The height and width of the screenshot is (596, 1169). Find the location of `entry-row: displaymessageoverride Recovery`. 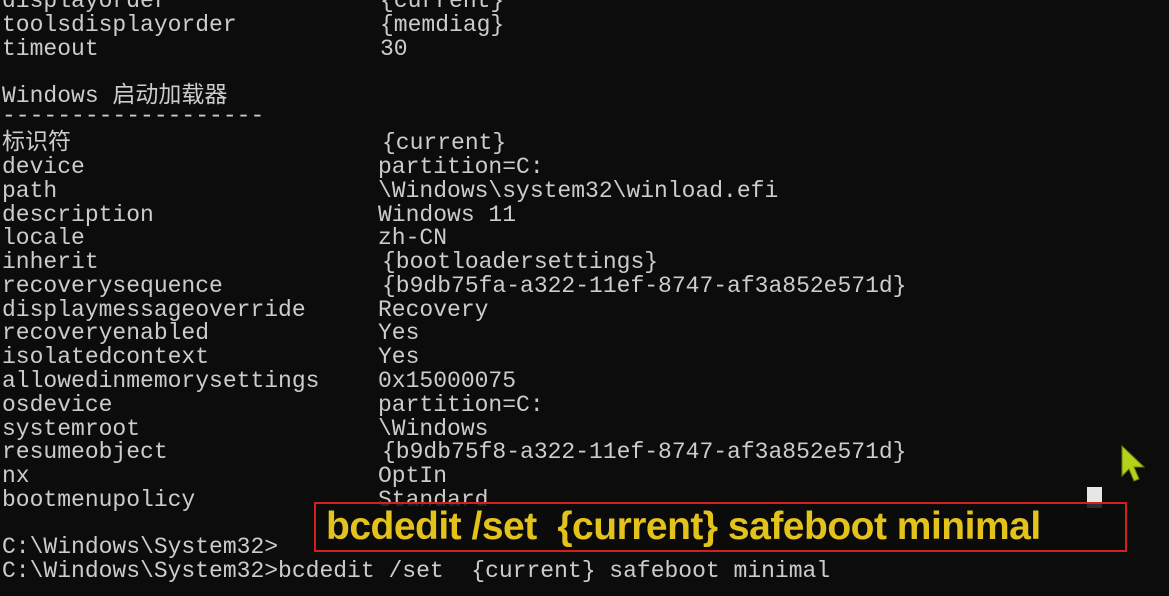

entry-row: displaymessageoverride Recovery is located at coordinates (245, 310).